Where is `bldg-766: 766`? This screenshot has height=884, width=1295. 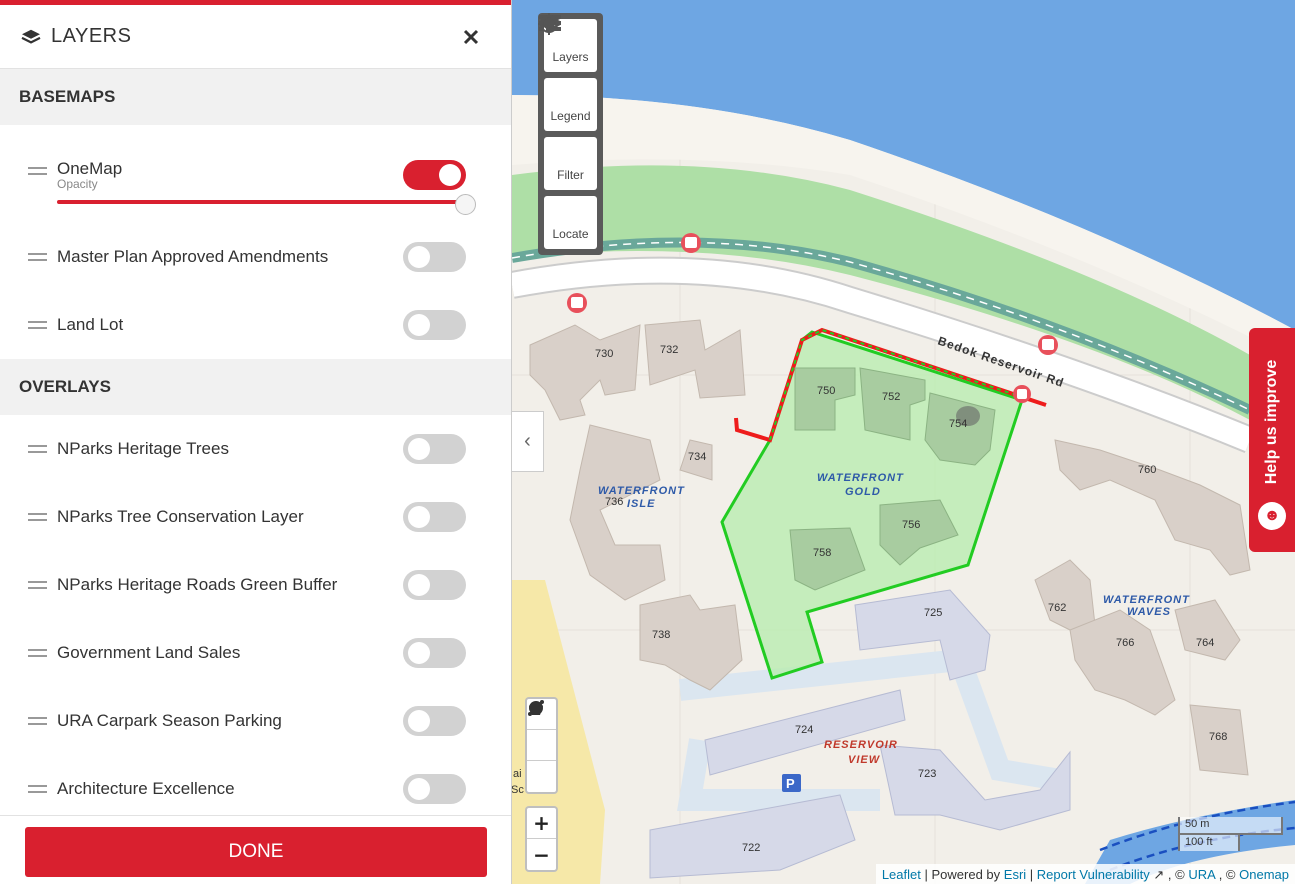 bldg-766: 766 is located at coordinates (1125, 643).